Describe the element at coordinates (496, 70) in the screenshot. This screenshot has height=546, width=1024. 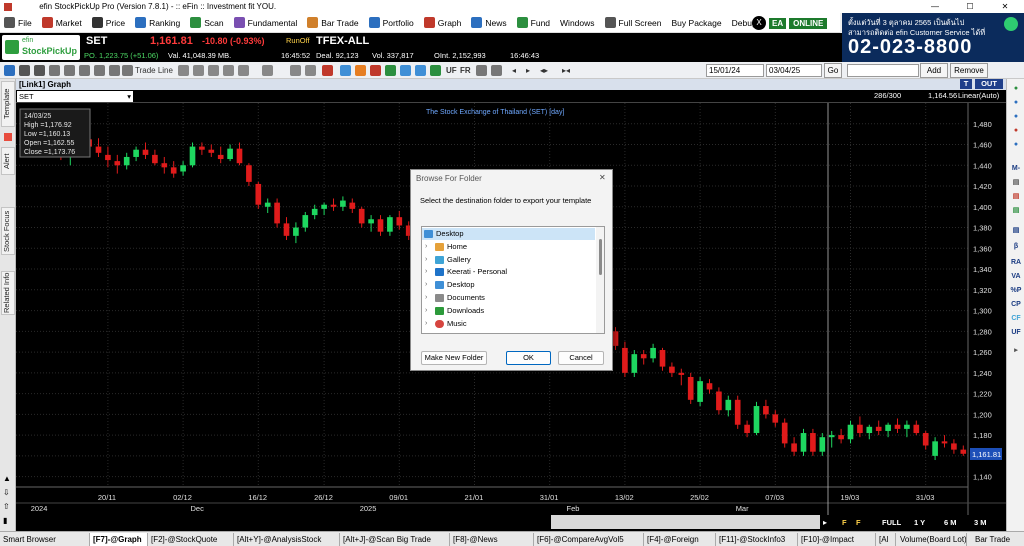
I see `screenshot-icon` at that location.